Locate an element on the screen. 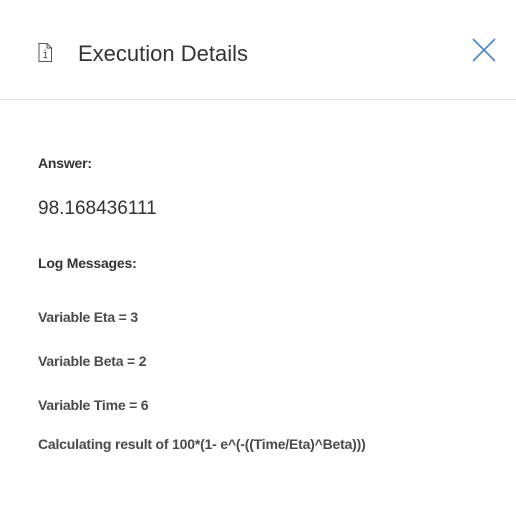 This screenshot has width=516, height=518. answer-value: 98.168436111 is located at coordinates (97, 208).